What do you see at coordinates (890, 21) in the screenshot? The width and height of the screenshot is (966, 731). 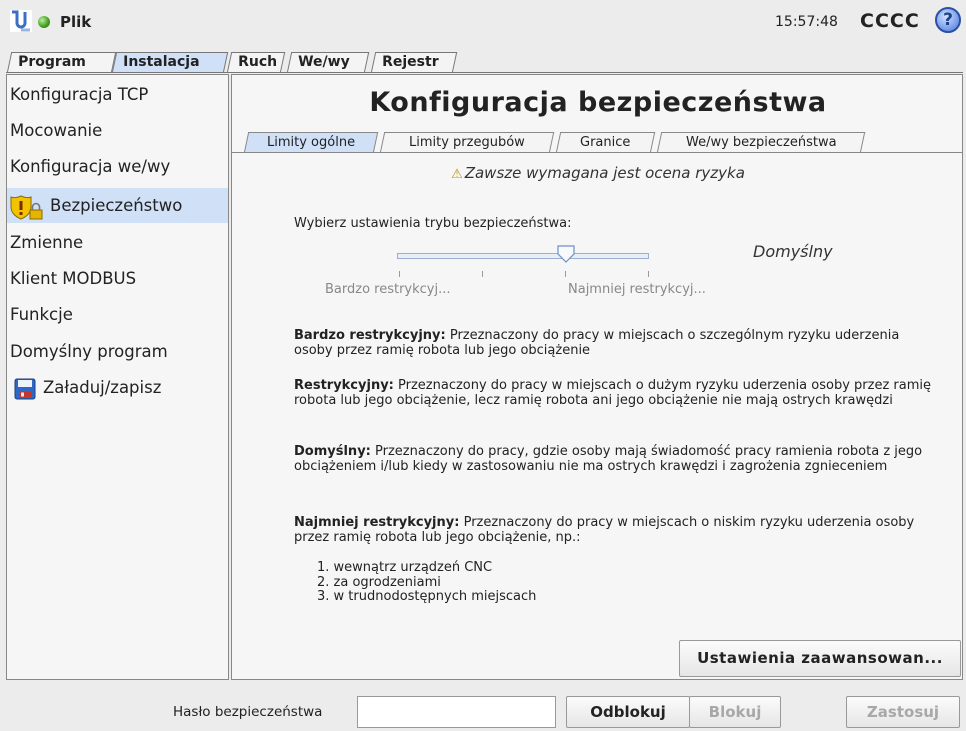 I see `robot-name: CCCC` at bounding box center [890, 21].